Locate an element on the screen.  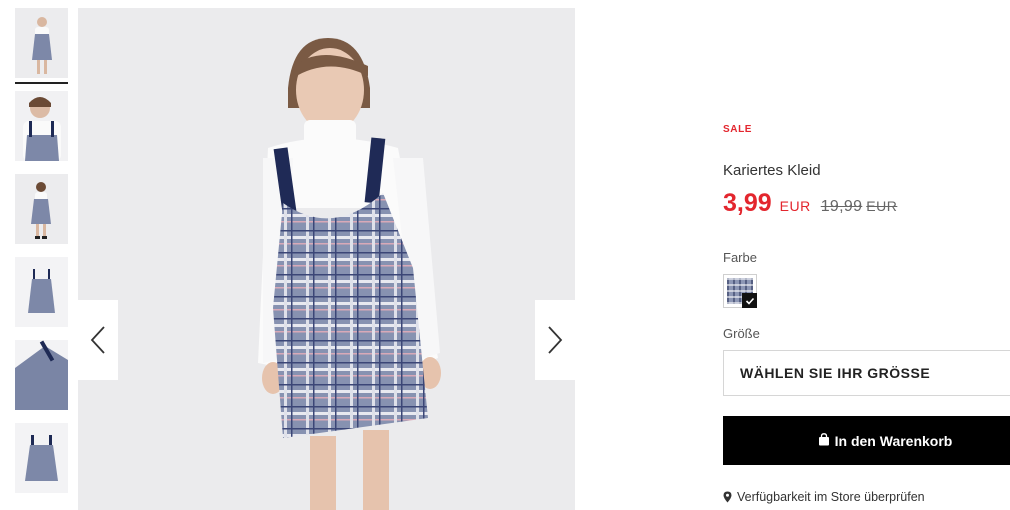
sale-badge: SALE is located at coordinates (738, 129).